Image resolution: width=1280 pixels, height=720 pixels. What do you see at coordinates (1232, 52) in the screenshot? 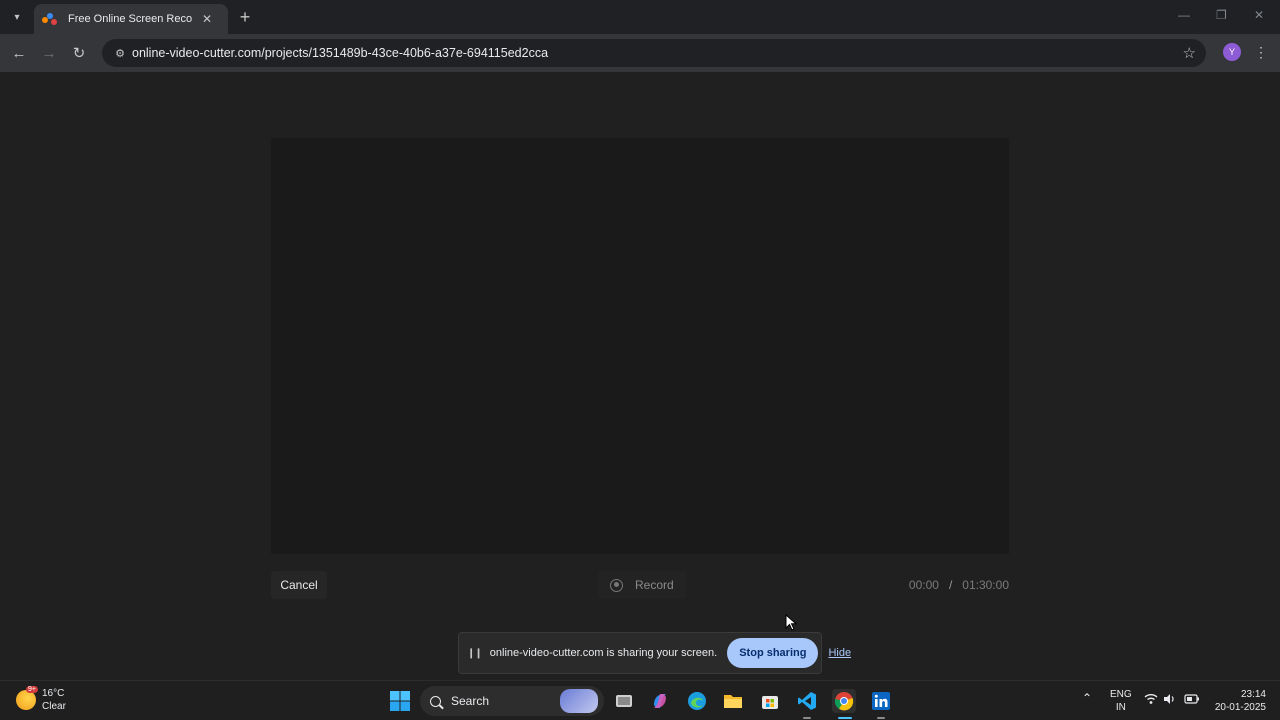
I see `profile-avatar: Y` at bounding box center [1232, 52].